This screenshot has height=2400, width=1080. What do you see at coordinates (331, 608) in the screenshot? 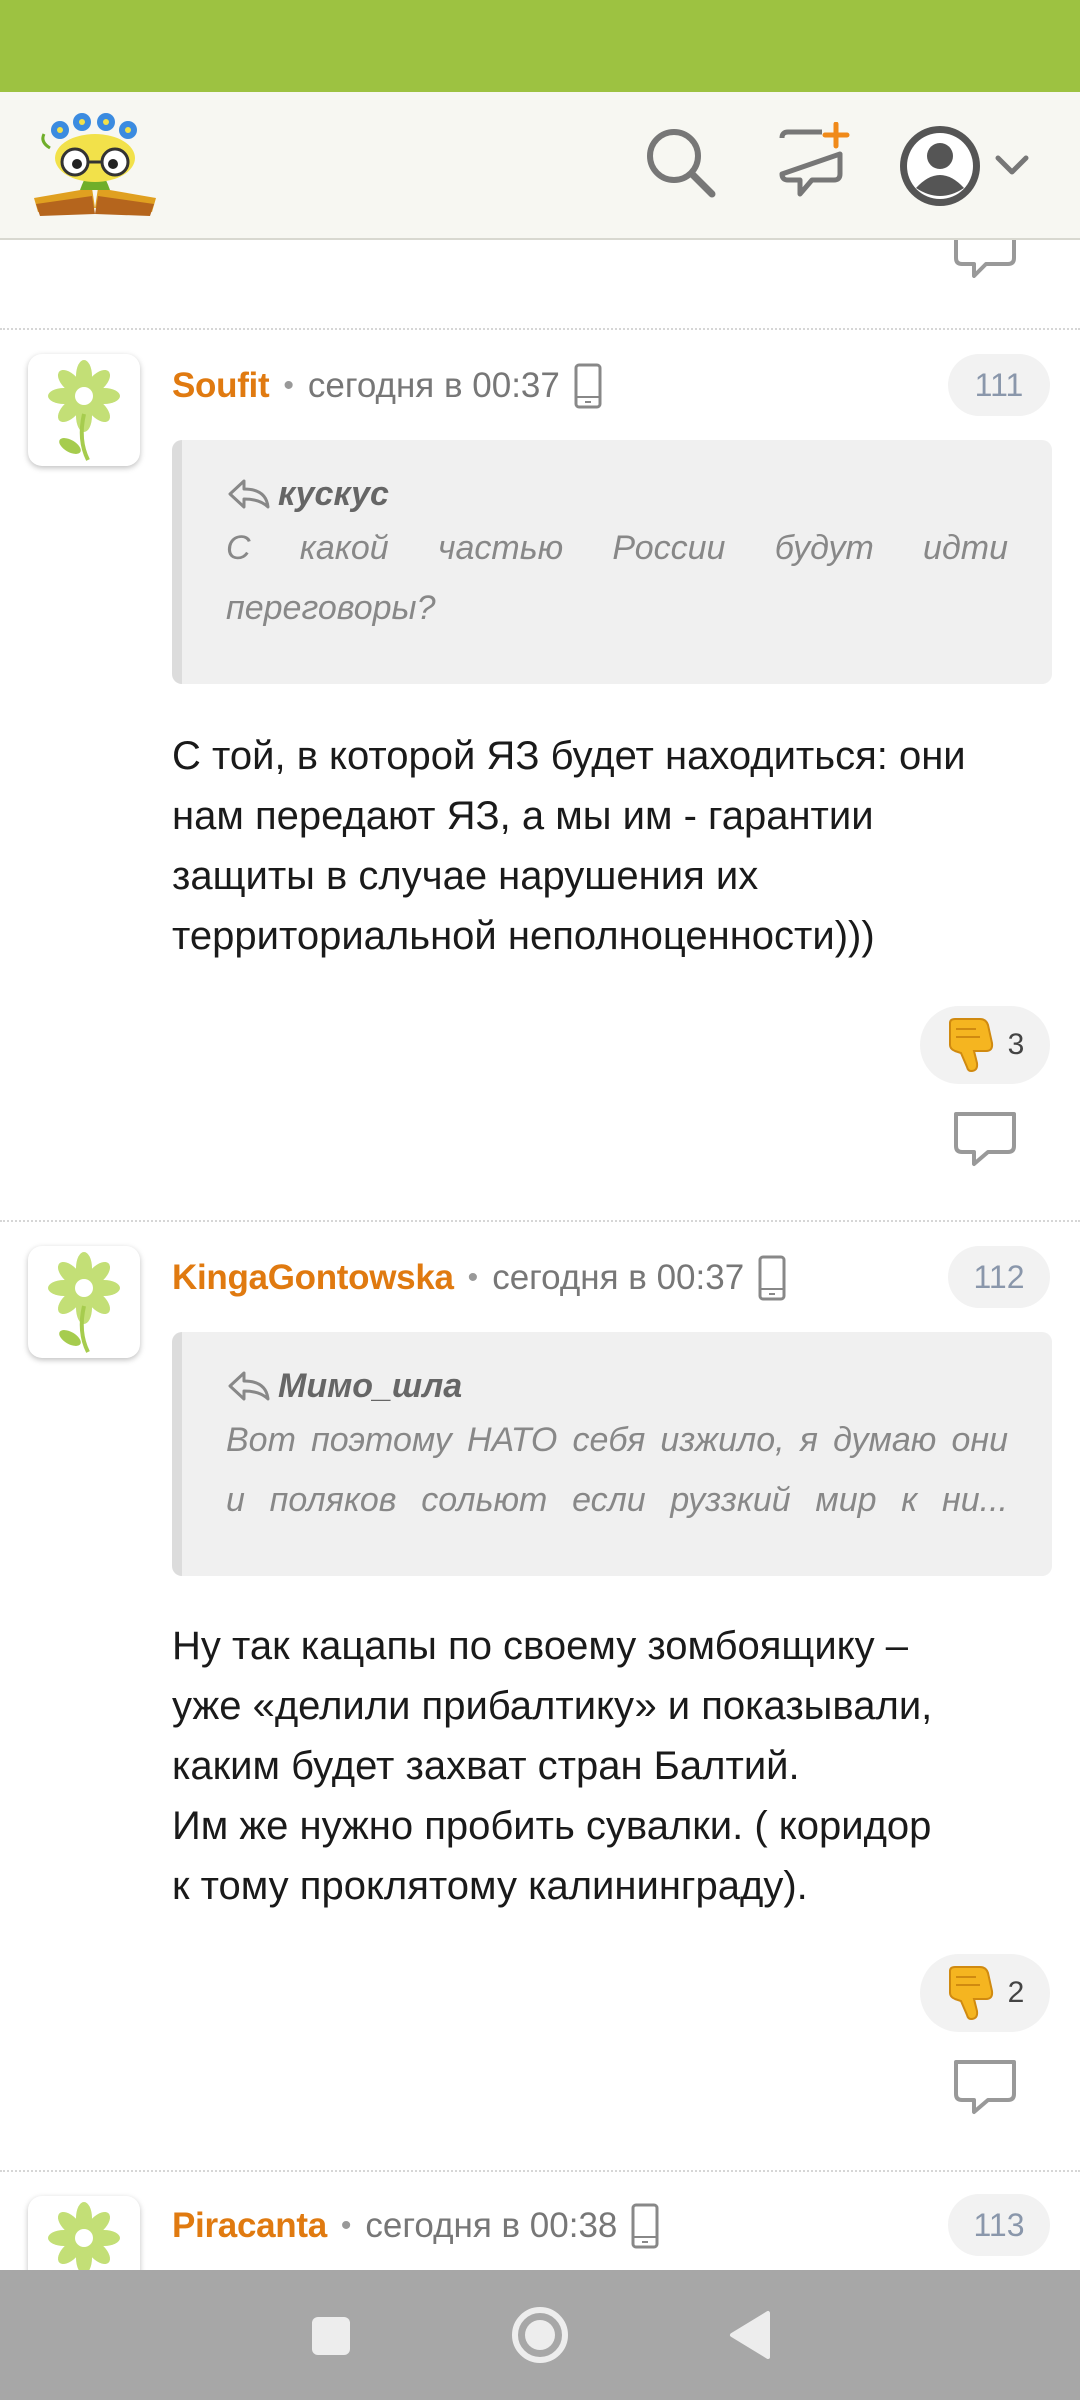
I see `quote-line: переговоры?` at bounding box center [331, 608].